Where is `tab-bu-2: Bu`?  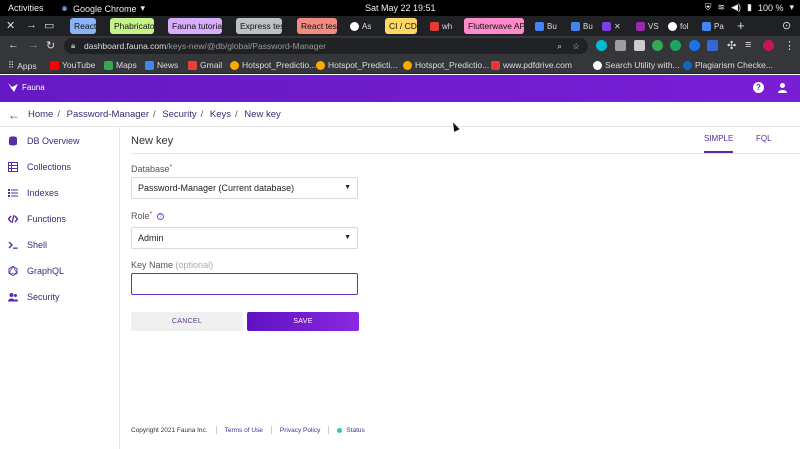 tab-bu-2: Bu is located at coordinates (582, 26).